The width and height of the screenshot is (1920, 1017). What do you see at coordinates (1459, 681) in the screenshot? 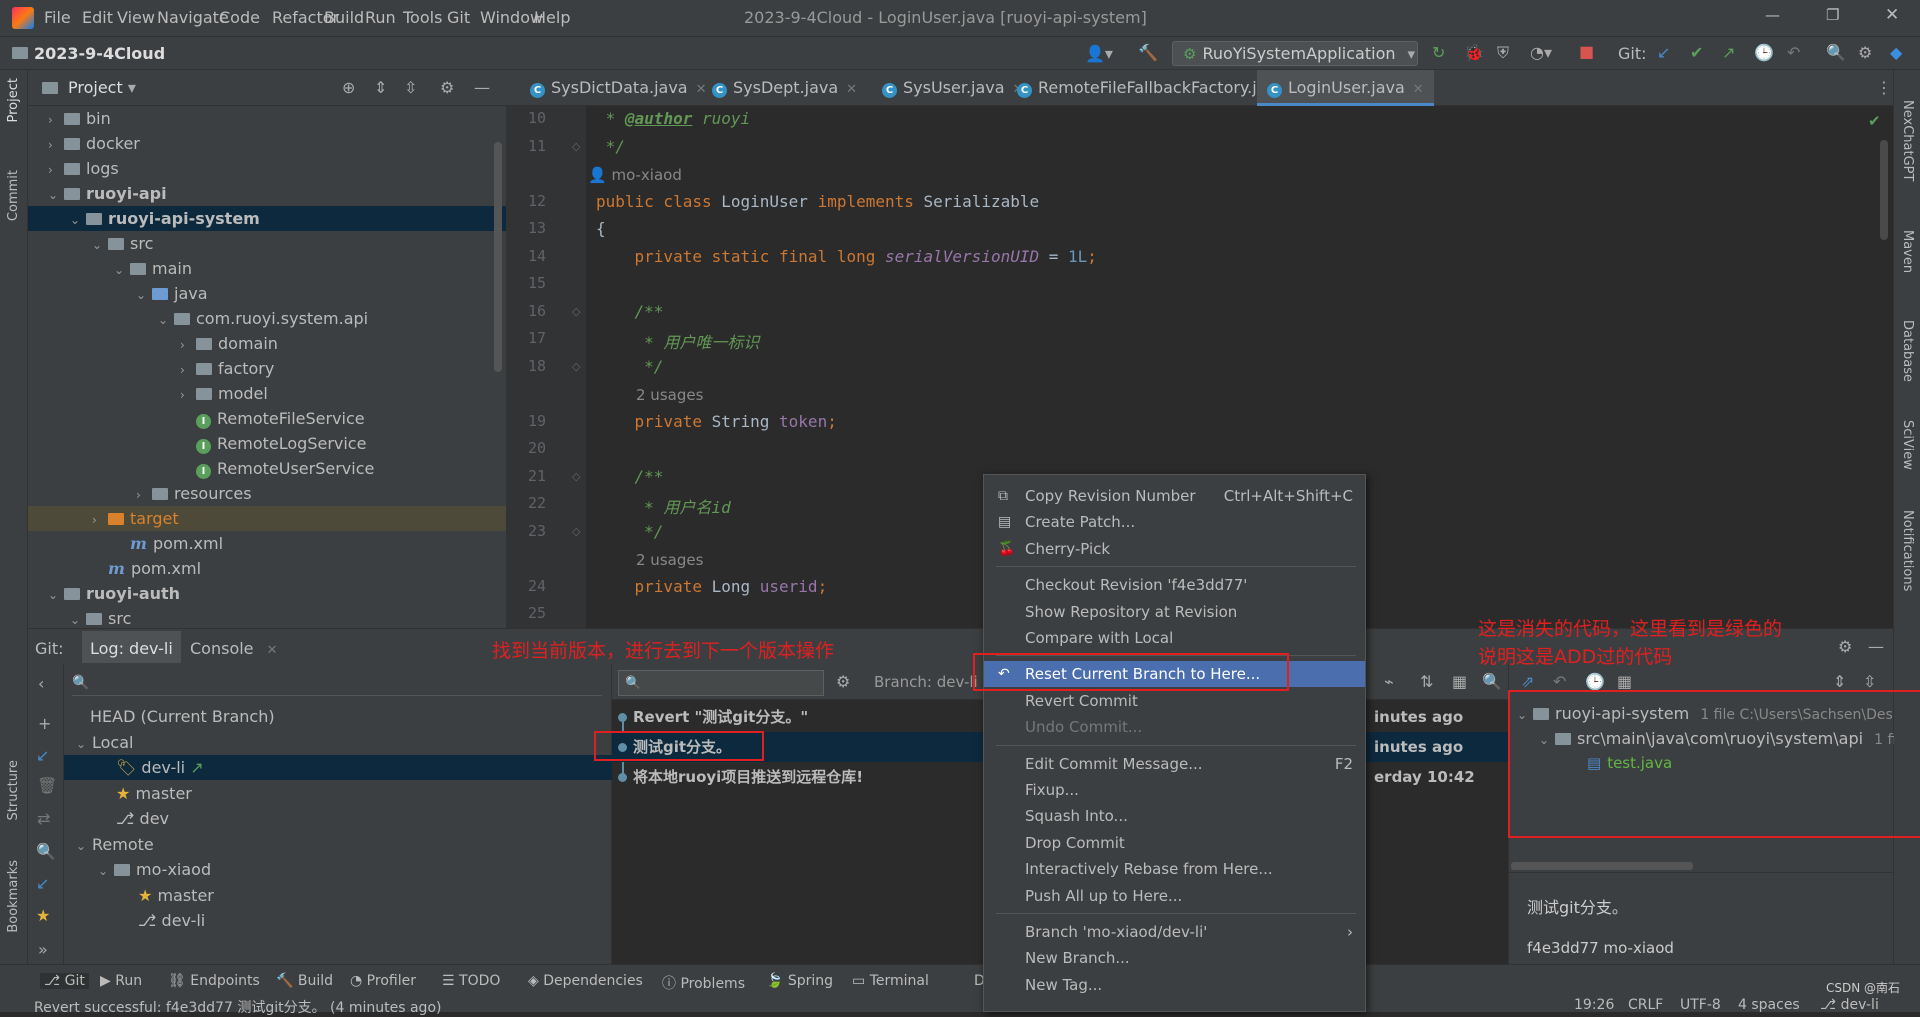
I see `layout-icon: ▦` at bounding box center [1459, 681].